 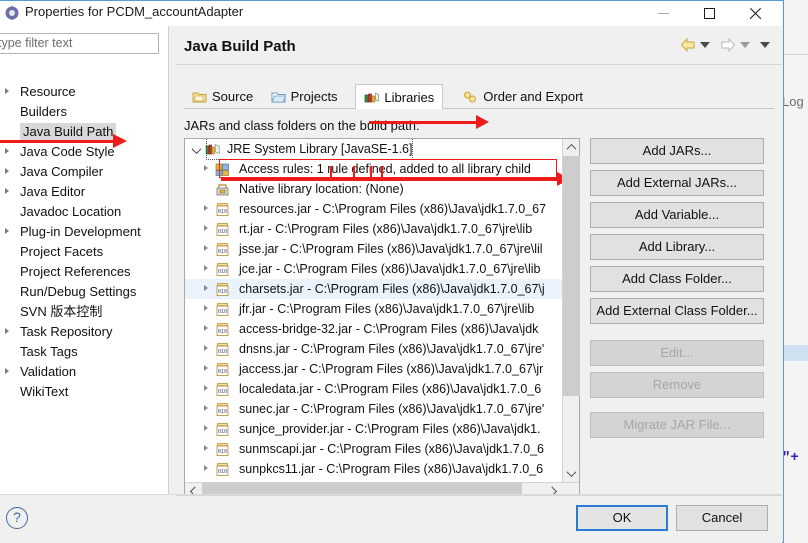 I want to click on sidebar-item-svn: SVN 版本控制, so click(x=84, y=312).